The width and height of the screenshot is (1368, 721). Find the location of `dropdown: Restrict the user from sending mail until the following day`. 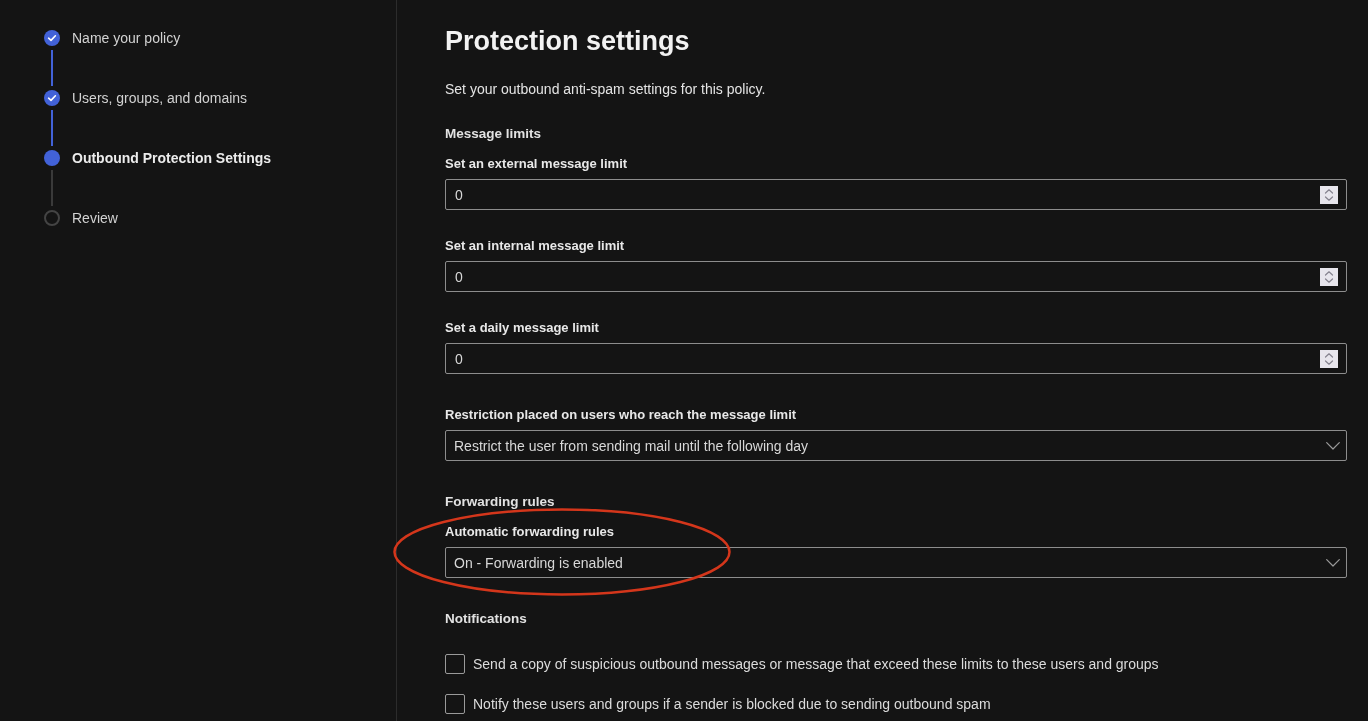

dropdown: Restrict the user from sending mail until the following day is located at coordinates (896, 445).